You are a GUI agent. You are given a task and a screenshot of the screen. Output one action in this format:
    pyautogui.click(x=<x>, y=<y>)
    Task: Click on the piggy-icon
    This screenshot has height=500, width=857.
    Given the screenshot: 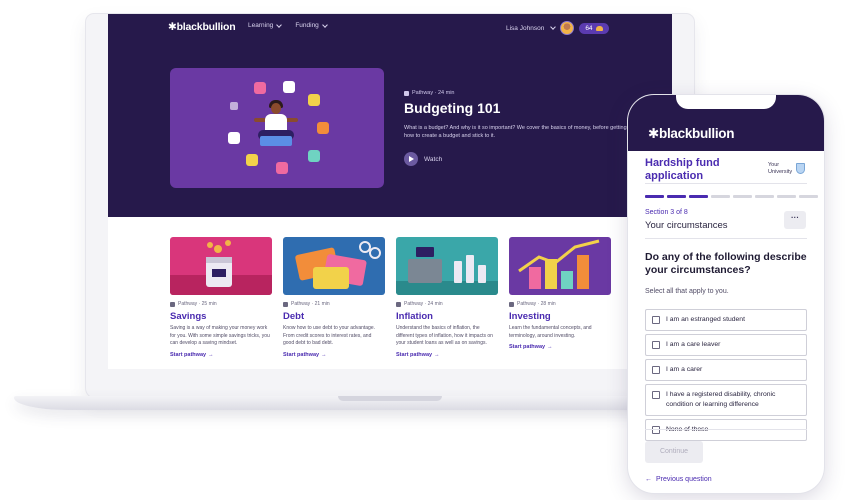 What is the action you would take?
    pyautogui.click(x=289, y=87)
    